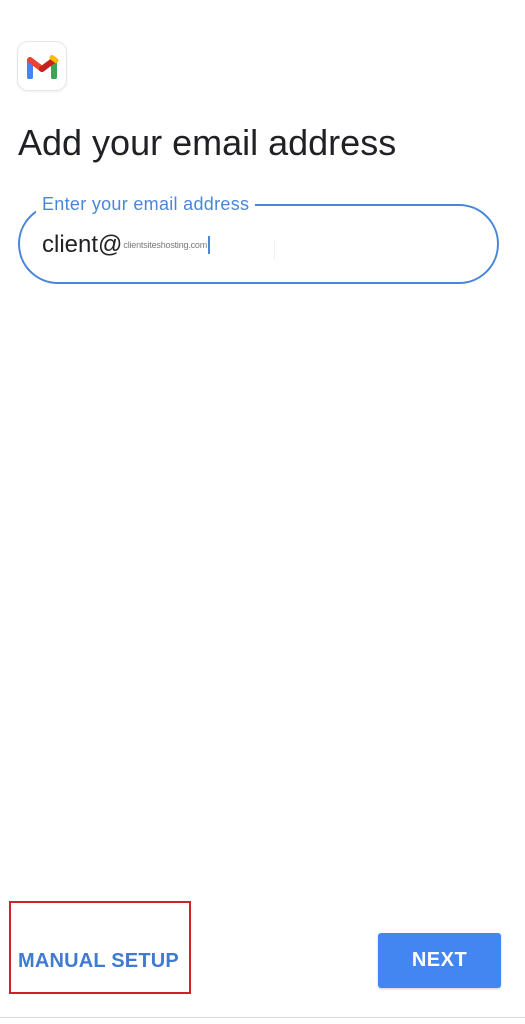  What do you see at coordinates (165, 245) in the screenshot?
I see `email-value-domain: clientsiteshosting.com` at bounding box center [165, 245].